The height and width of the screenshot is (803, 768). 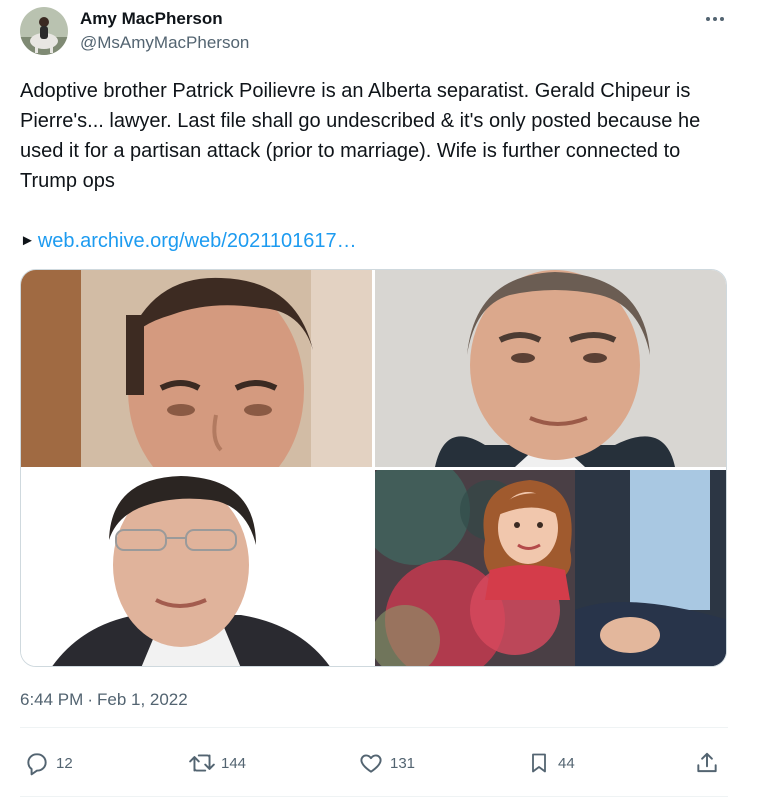 I want to click on bookmark-count: 44, so click(x=566, y=763).